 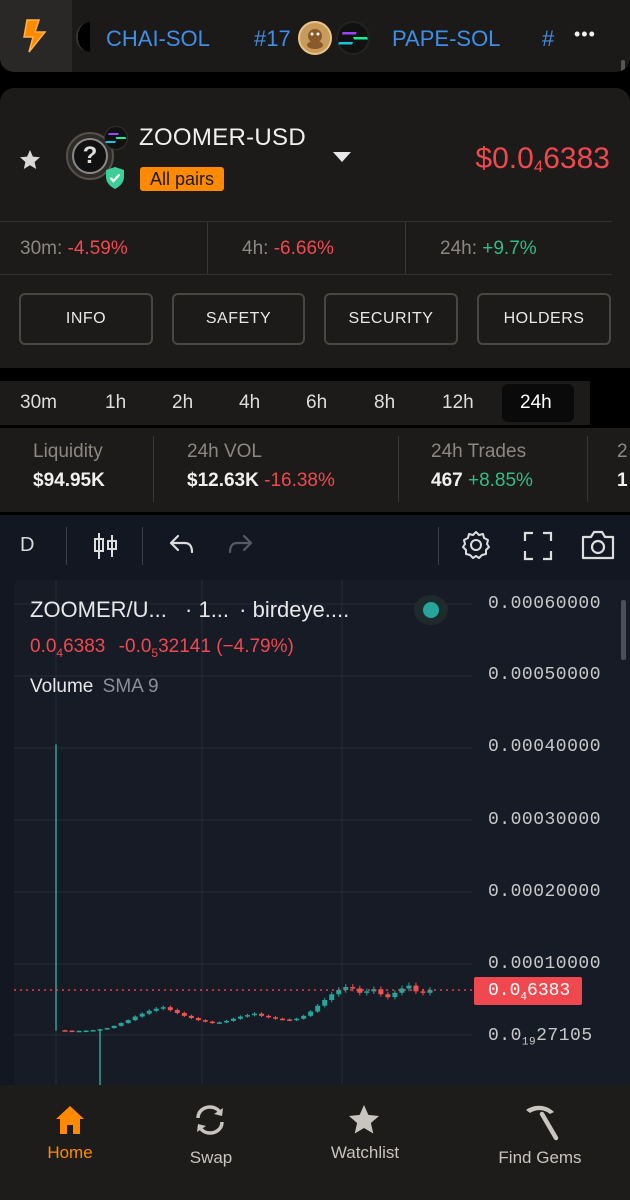 What do you see at coordinates (536, 403) in the screenshot?
I see `tab-24h: 24h` at bounding box center [536, 403].